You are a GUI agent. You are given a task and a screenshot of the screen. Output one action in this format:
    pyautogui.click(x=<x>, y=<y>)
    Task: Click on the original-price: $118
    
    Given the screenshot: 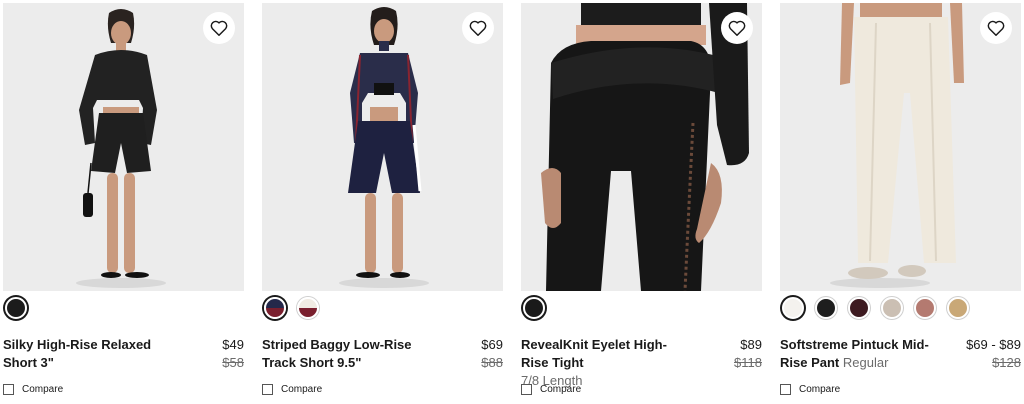 What is the action you would take?
    pyautogui.click(x=748, y=362)
    